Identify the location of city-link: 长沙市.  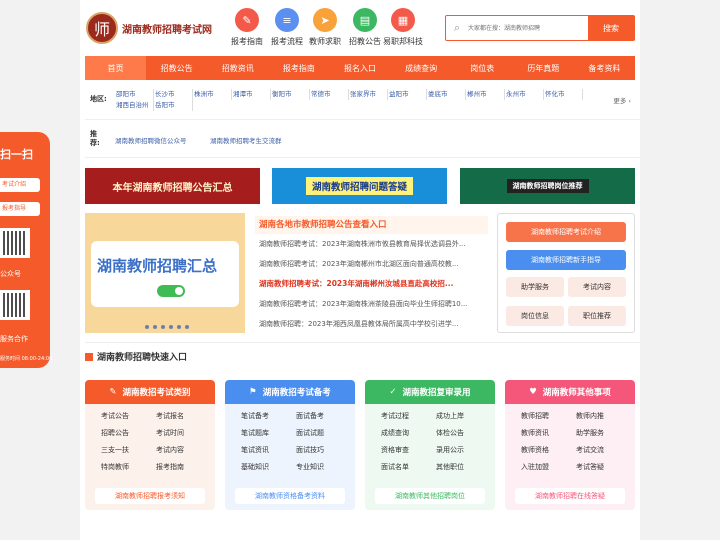
(173, 94).